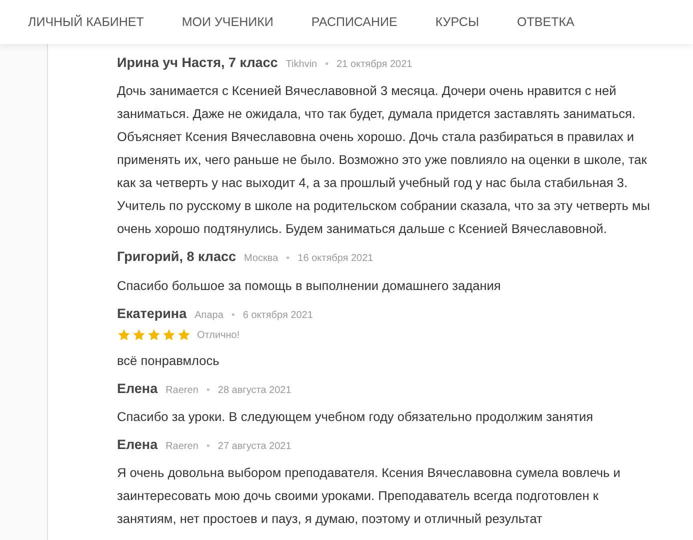 The height and width of the screenshot is (540, 693). I want to click on nav-link: ОТВЕТКА, so click(545, 22).